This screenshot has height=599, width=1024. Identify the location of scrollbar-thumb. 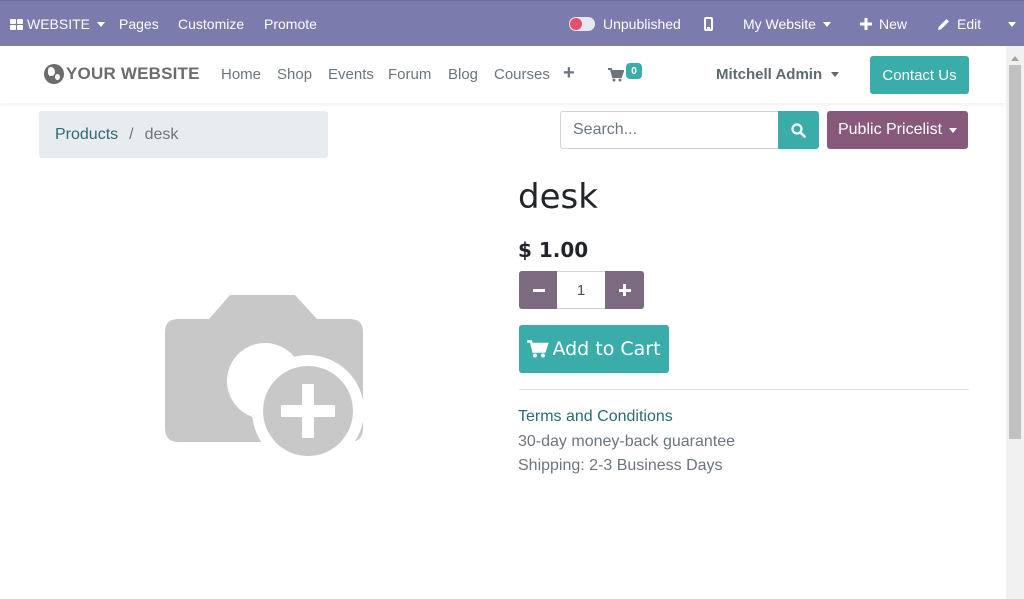
(1015, 252).